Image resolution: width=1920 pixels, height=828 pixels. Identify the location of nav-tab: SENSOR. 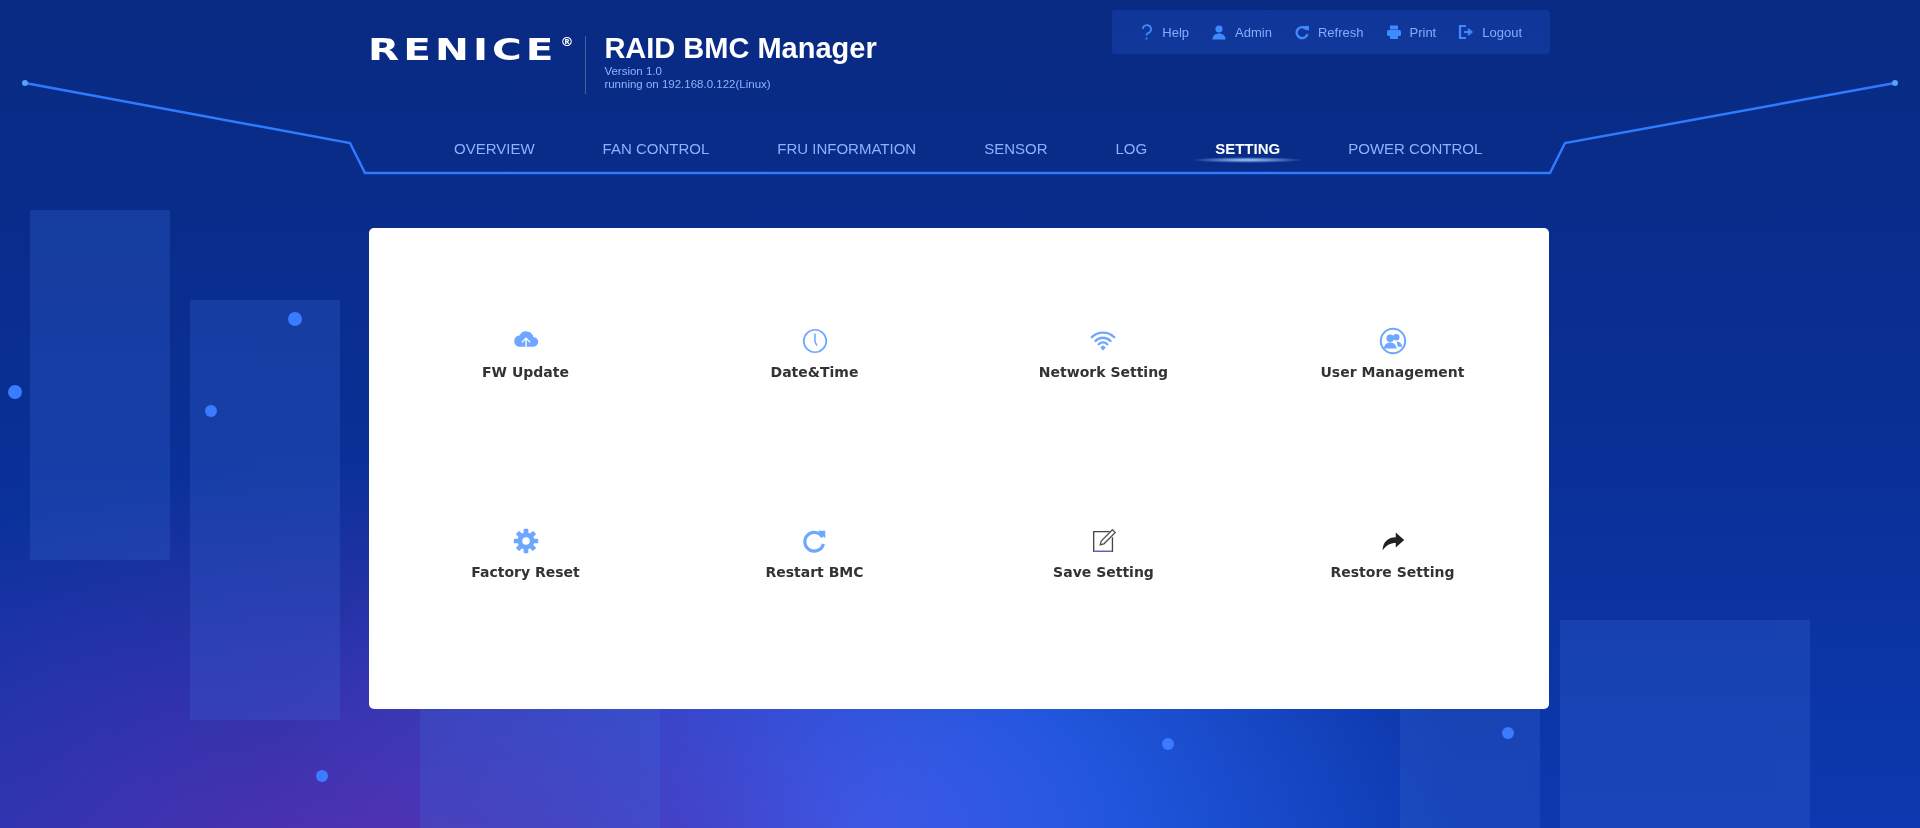
(1016, 148).